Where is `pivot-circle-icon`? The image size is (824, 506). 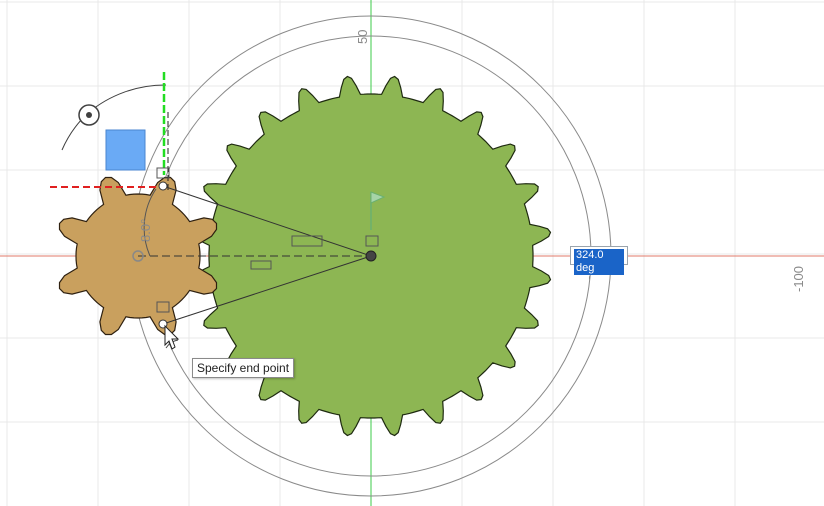
pivot-circle-icon is located at coordinates (89, 115).